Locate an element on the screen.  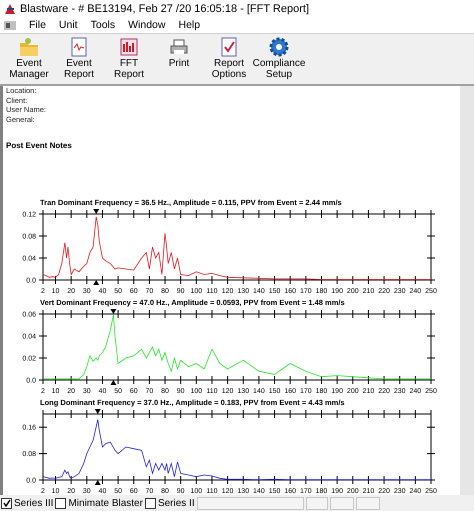
window-title: Blastware - # BE13194, Feb 27 /20 16:05:18 - [FFT Report] is located at coordinates (165, 8).